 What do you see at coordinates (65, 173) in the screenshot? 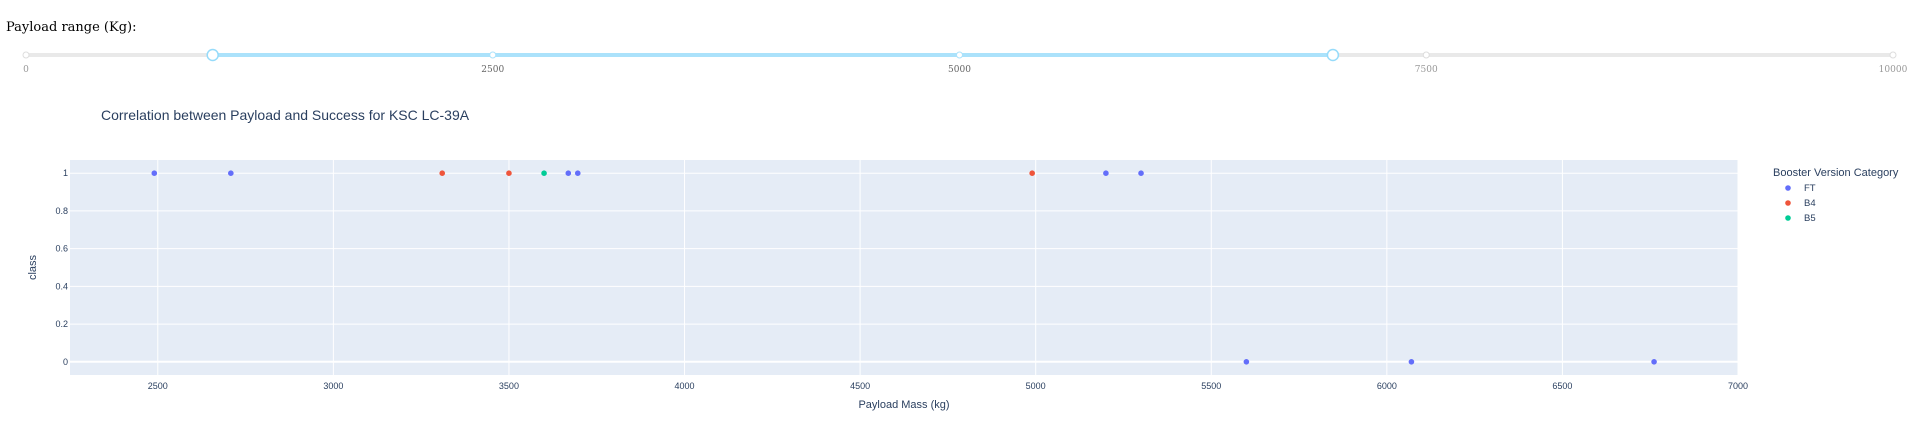
I see `y-tick-label: 1` at bounding box center [65, 173].